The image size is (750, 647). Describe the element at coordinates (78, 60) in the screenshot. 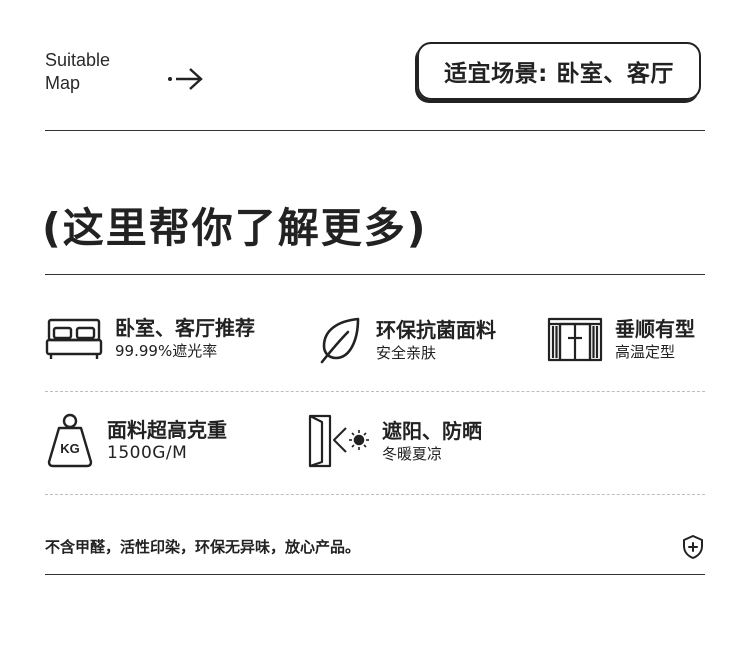

I see `suitable-label-line1: Suitable` at that location.